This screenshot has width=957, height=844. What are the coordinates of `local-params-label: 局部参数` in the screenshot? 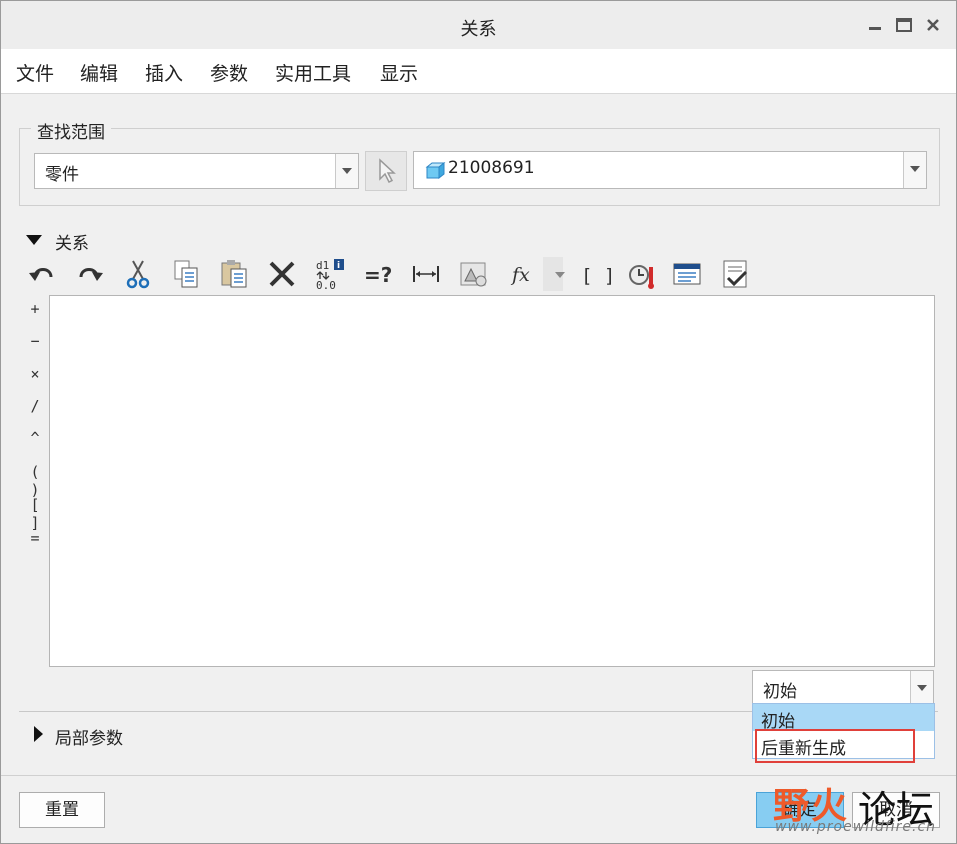 It's located at (89, 736).